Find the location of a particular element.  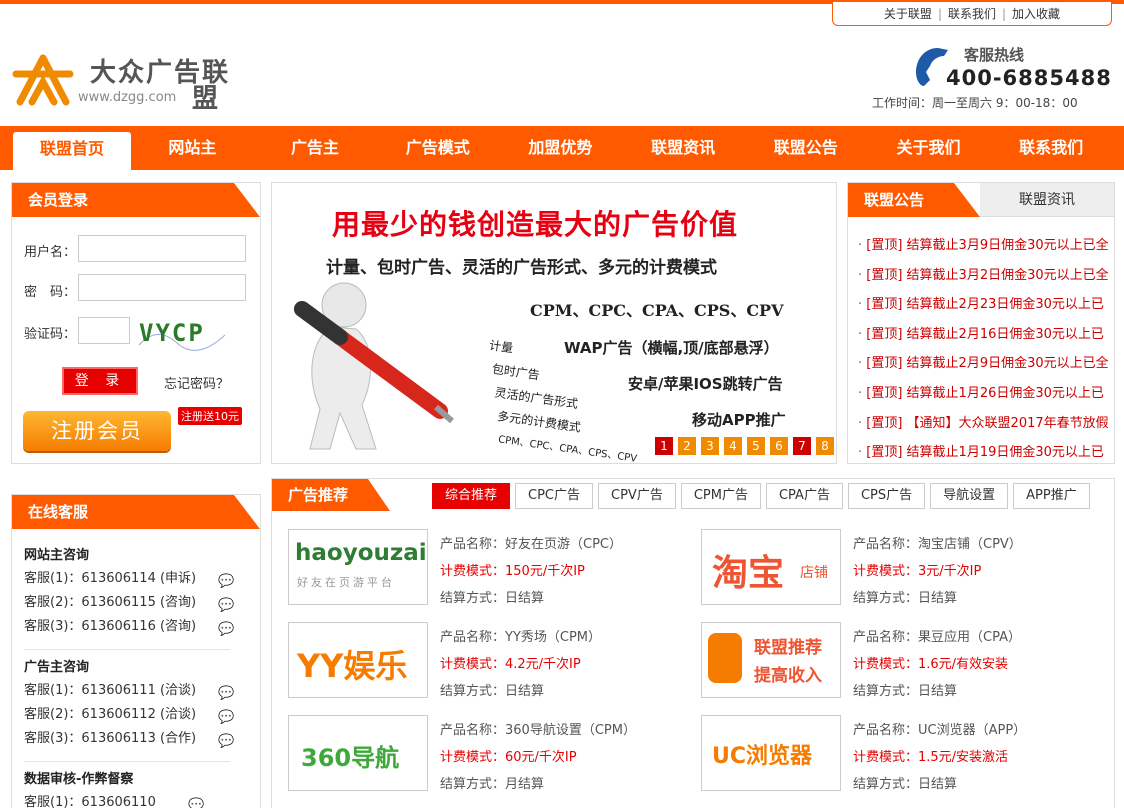

list-item: · [置顶] 【通知】大众联盟2017年春节放假 is located at coordinates (987, 428).